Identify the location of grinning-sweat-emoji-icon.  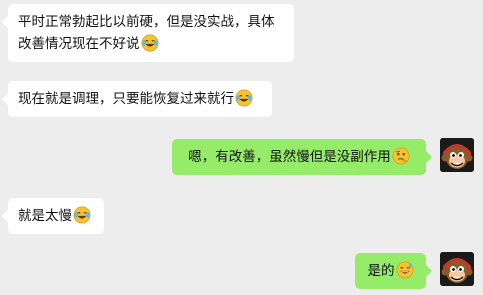
(404, 270).